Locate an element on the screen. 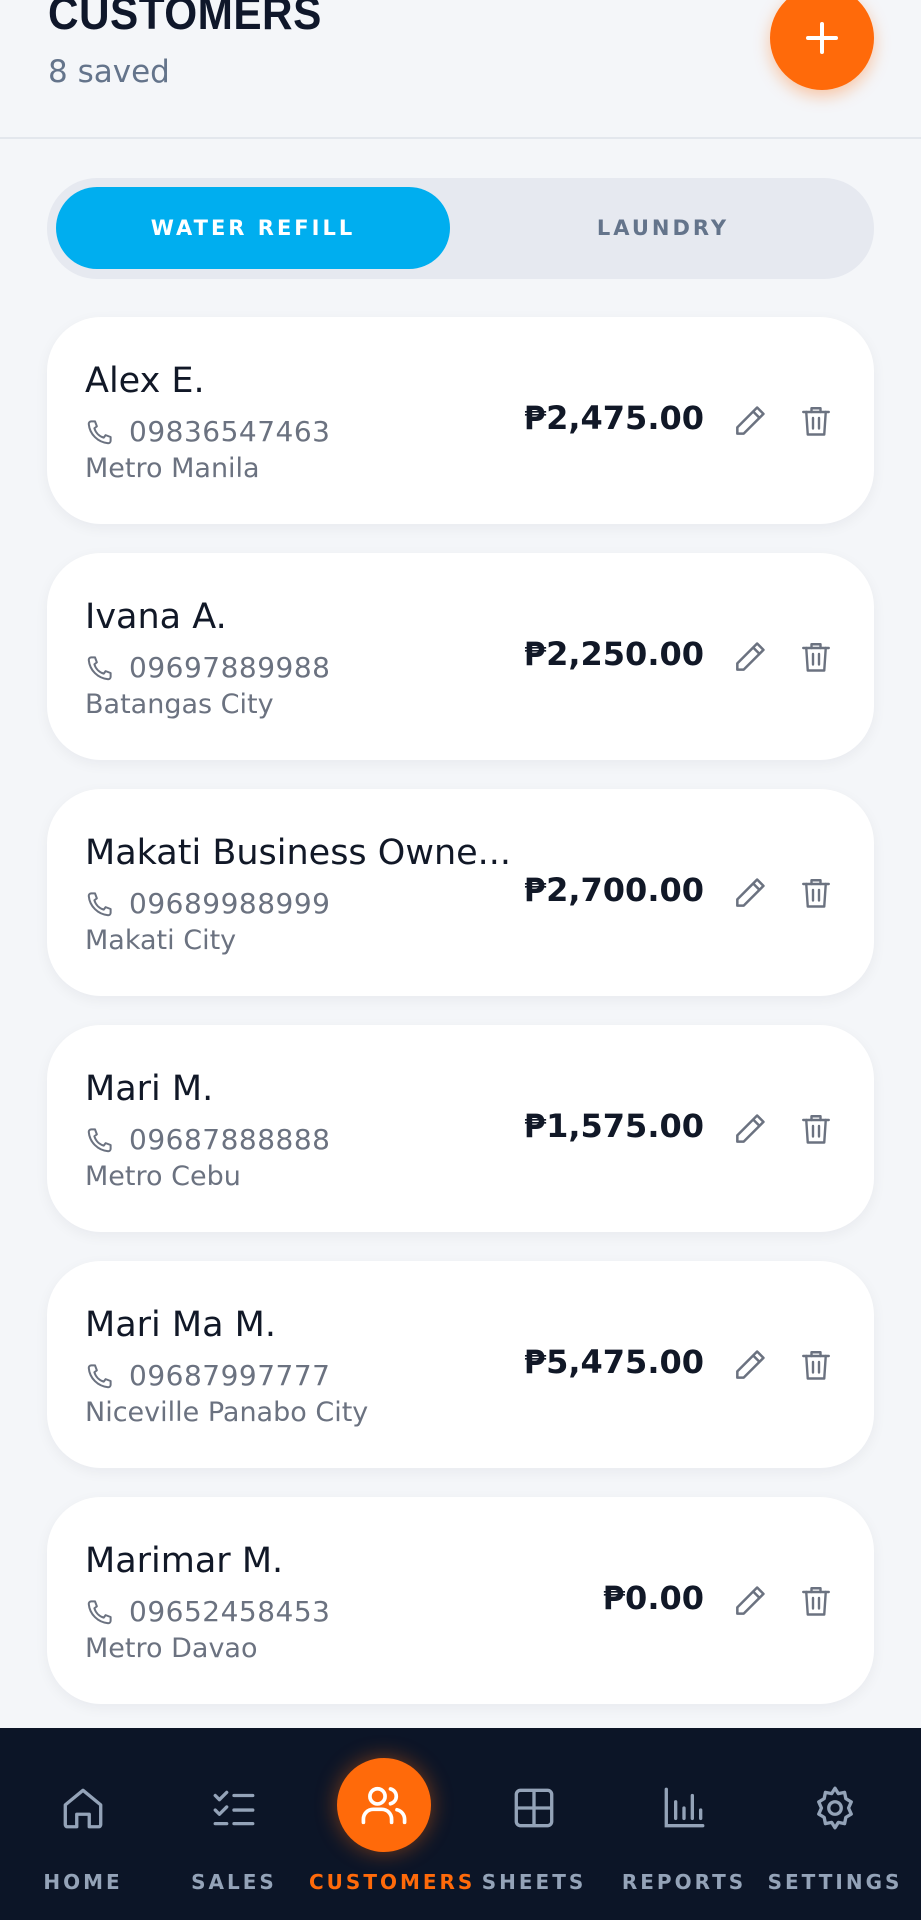 This screenshot has width=921, height=1920. customer-balance: ₱2,700.00 is located at coordinates (613, 890).